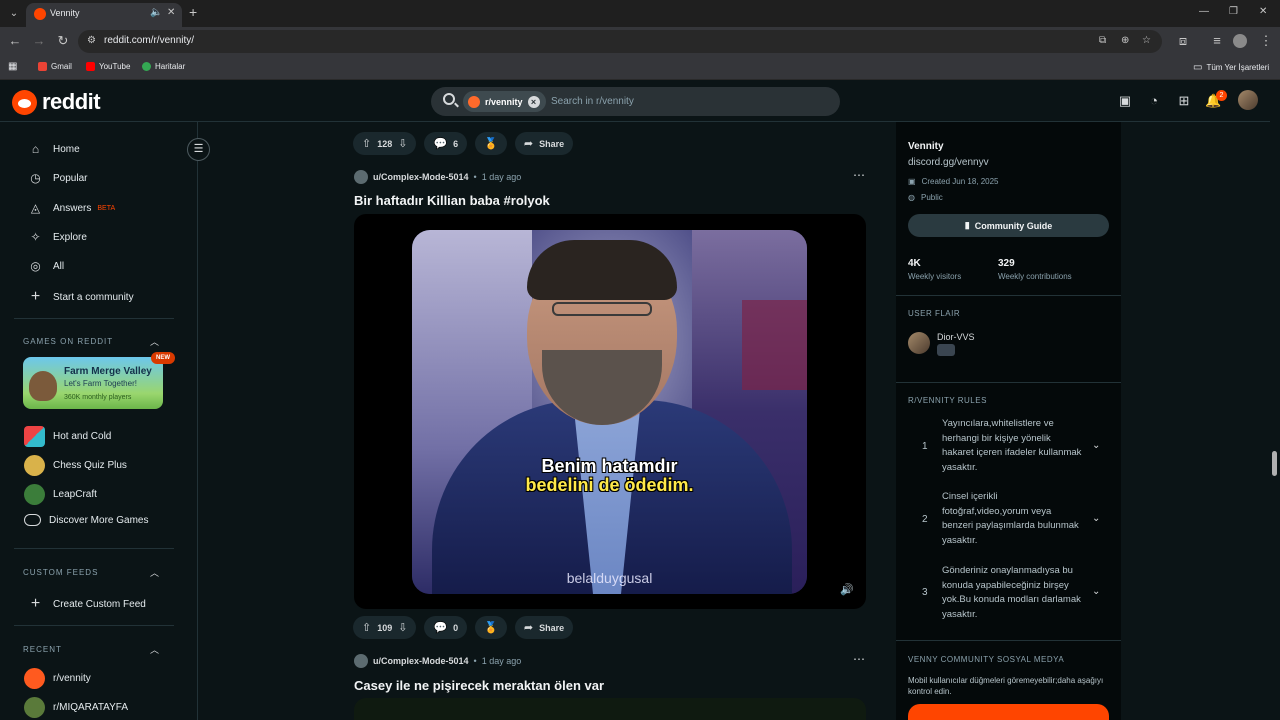  I want to click on chip-label: r/vennity, so click(504, 101).